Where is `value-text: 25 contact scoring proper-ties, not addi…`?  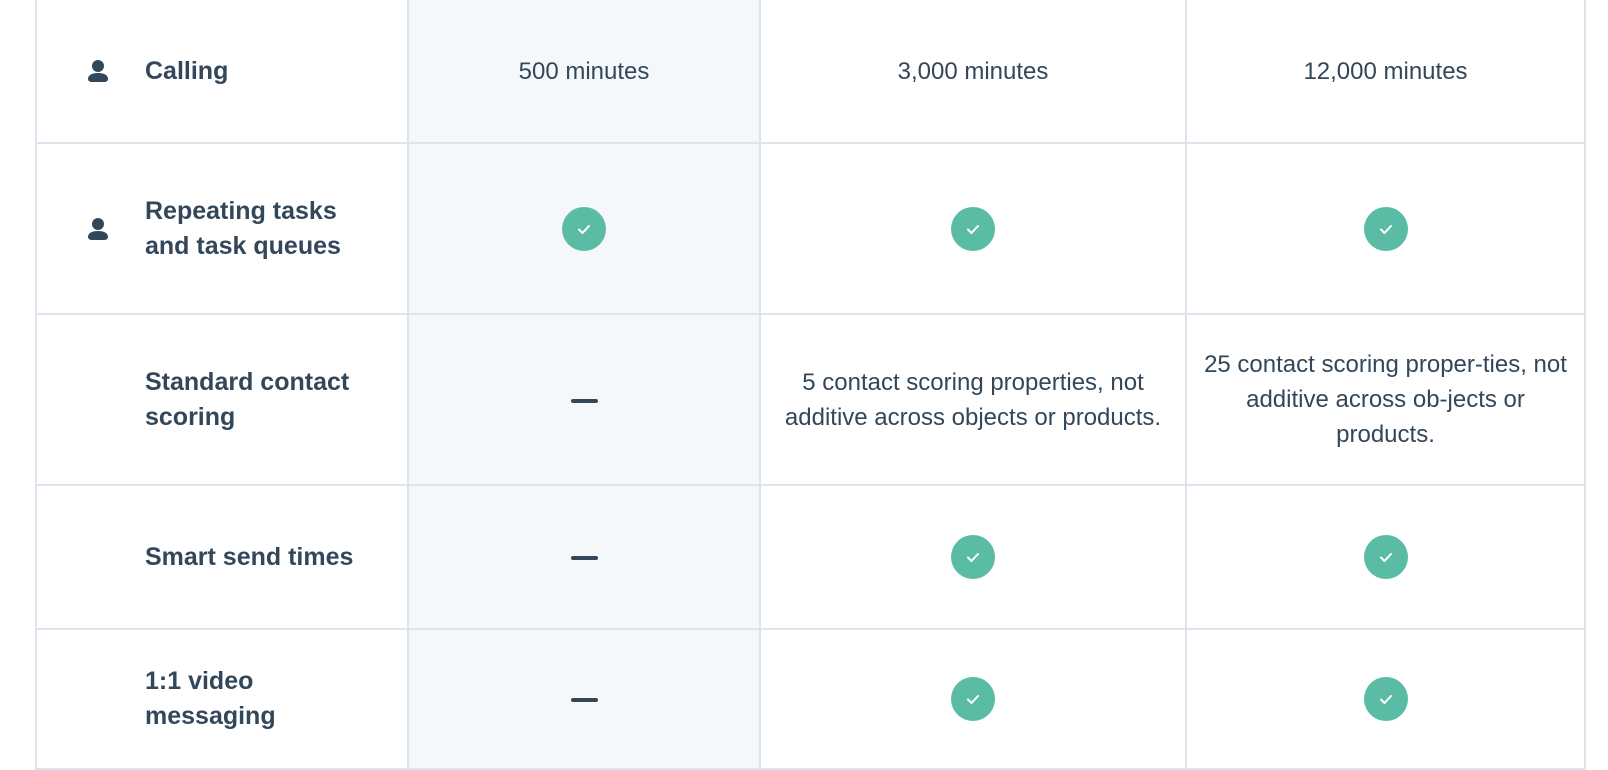 value-text: 25 contact scoring proper-ties, not addi… is located at coordinates (1385, 399).